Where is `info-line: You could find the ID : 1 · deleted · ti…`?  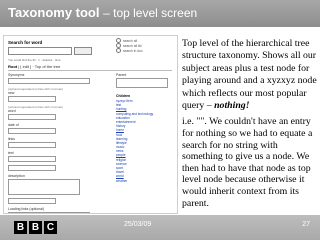 info-line: You could find the ID : 1 · deleted · ti… is located at coordinates (34, 60).